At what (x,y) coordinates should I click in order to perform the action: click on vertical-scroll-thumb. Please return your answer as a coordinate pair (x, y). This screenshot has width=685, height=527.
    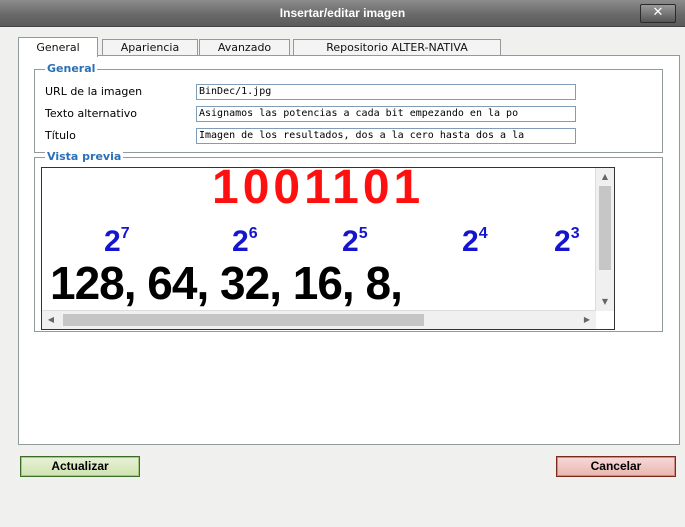
    Looking at the image, I should click on (605, 228).